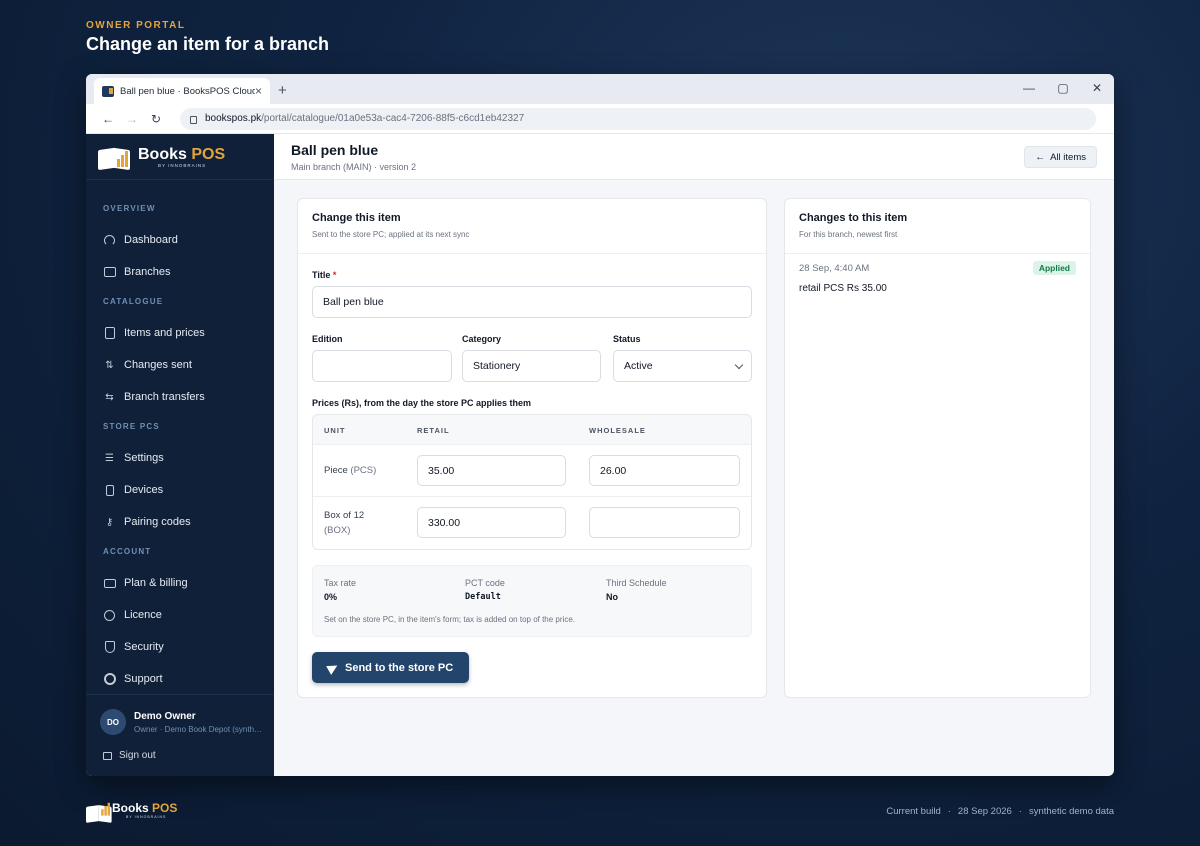 The height and width of the screenshot is (846, 1200). What do you see at coordinates (146, 816) in the screenshot?
I see `brand-tagline: BY INNOBRAINS` at bounding box center [146, 816].